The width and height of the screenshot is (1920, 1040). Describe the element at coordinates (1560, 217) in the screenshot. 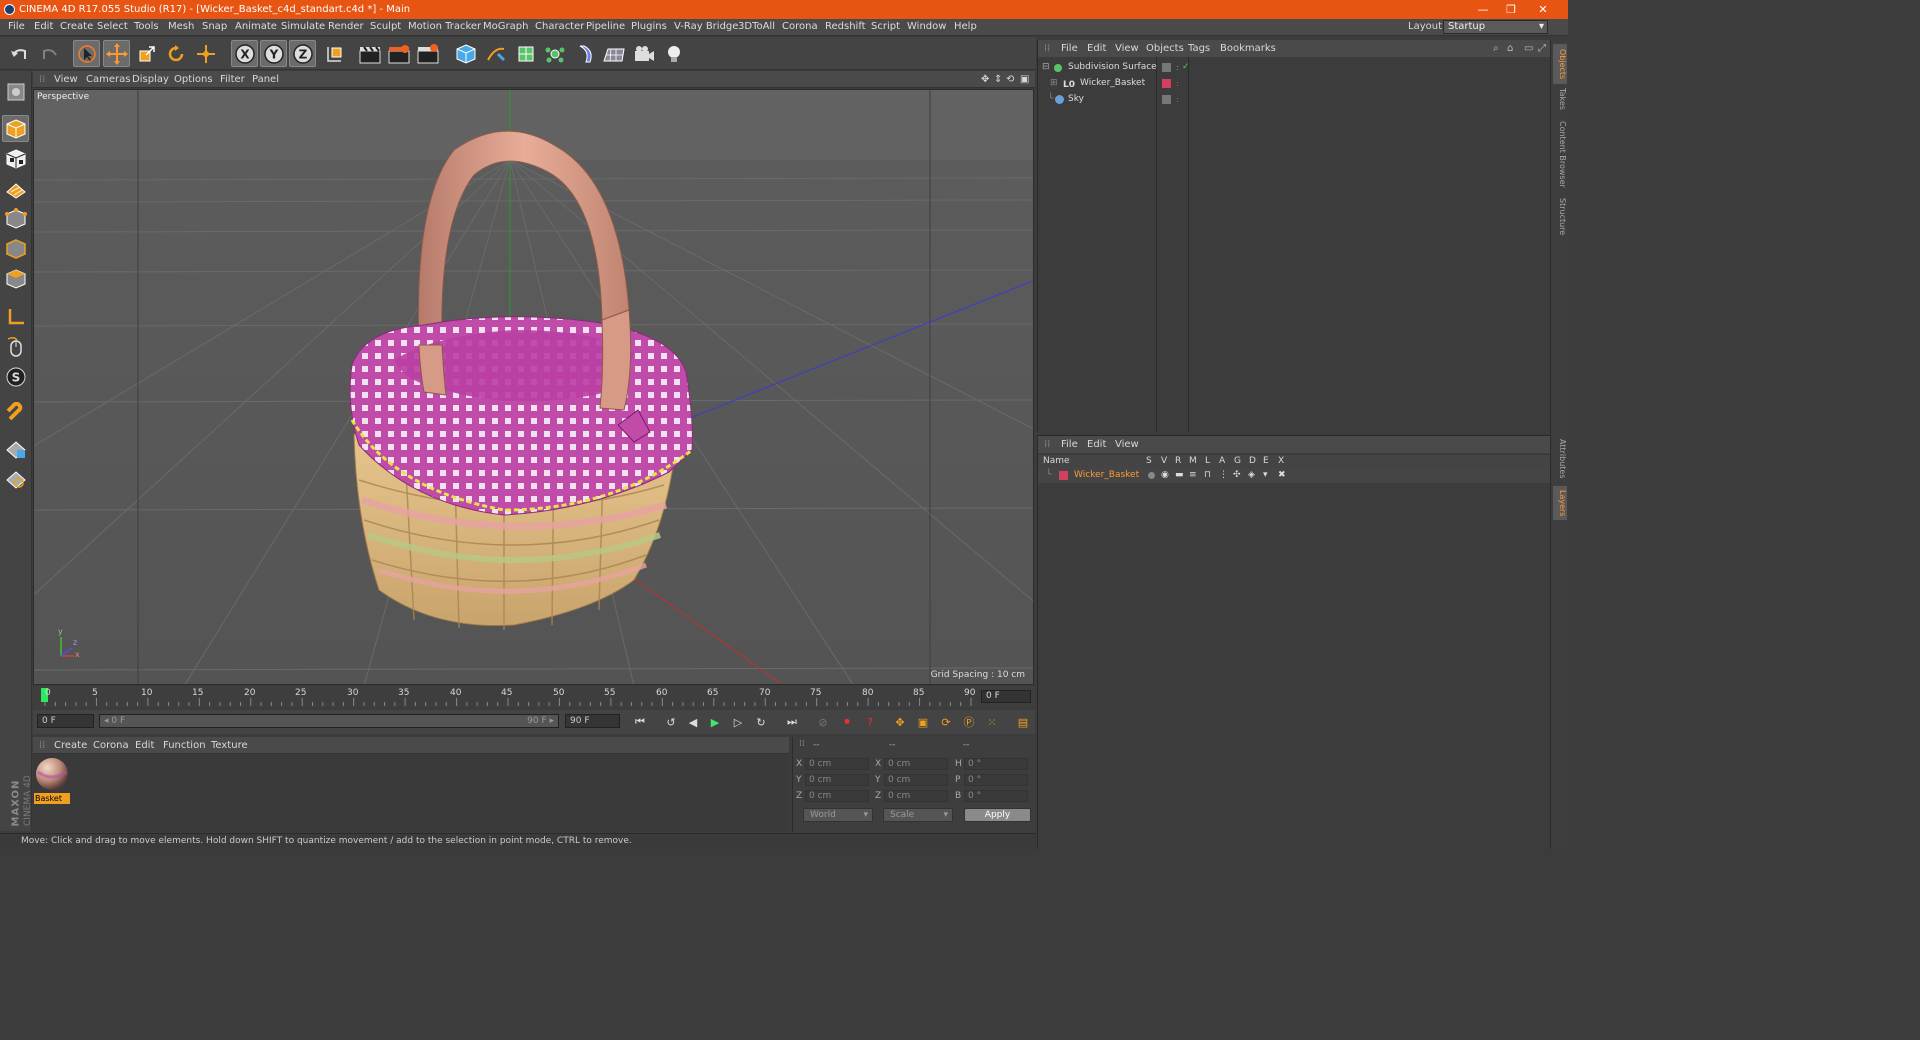

I see `tab-structure: Structure` at that location.